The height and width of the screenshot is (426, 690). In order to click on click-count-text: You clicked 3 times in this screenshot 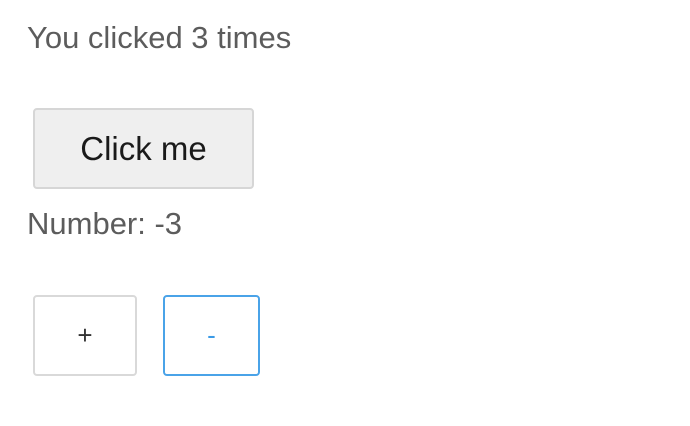, I will do `click(159, 37)`.